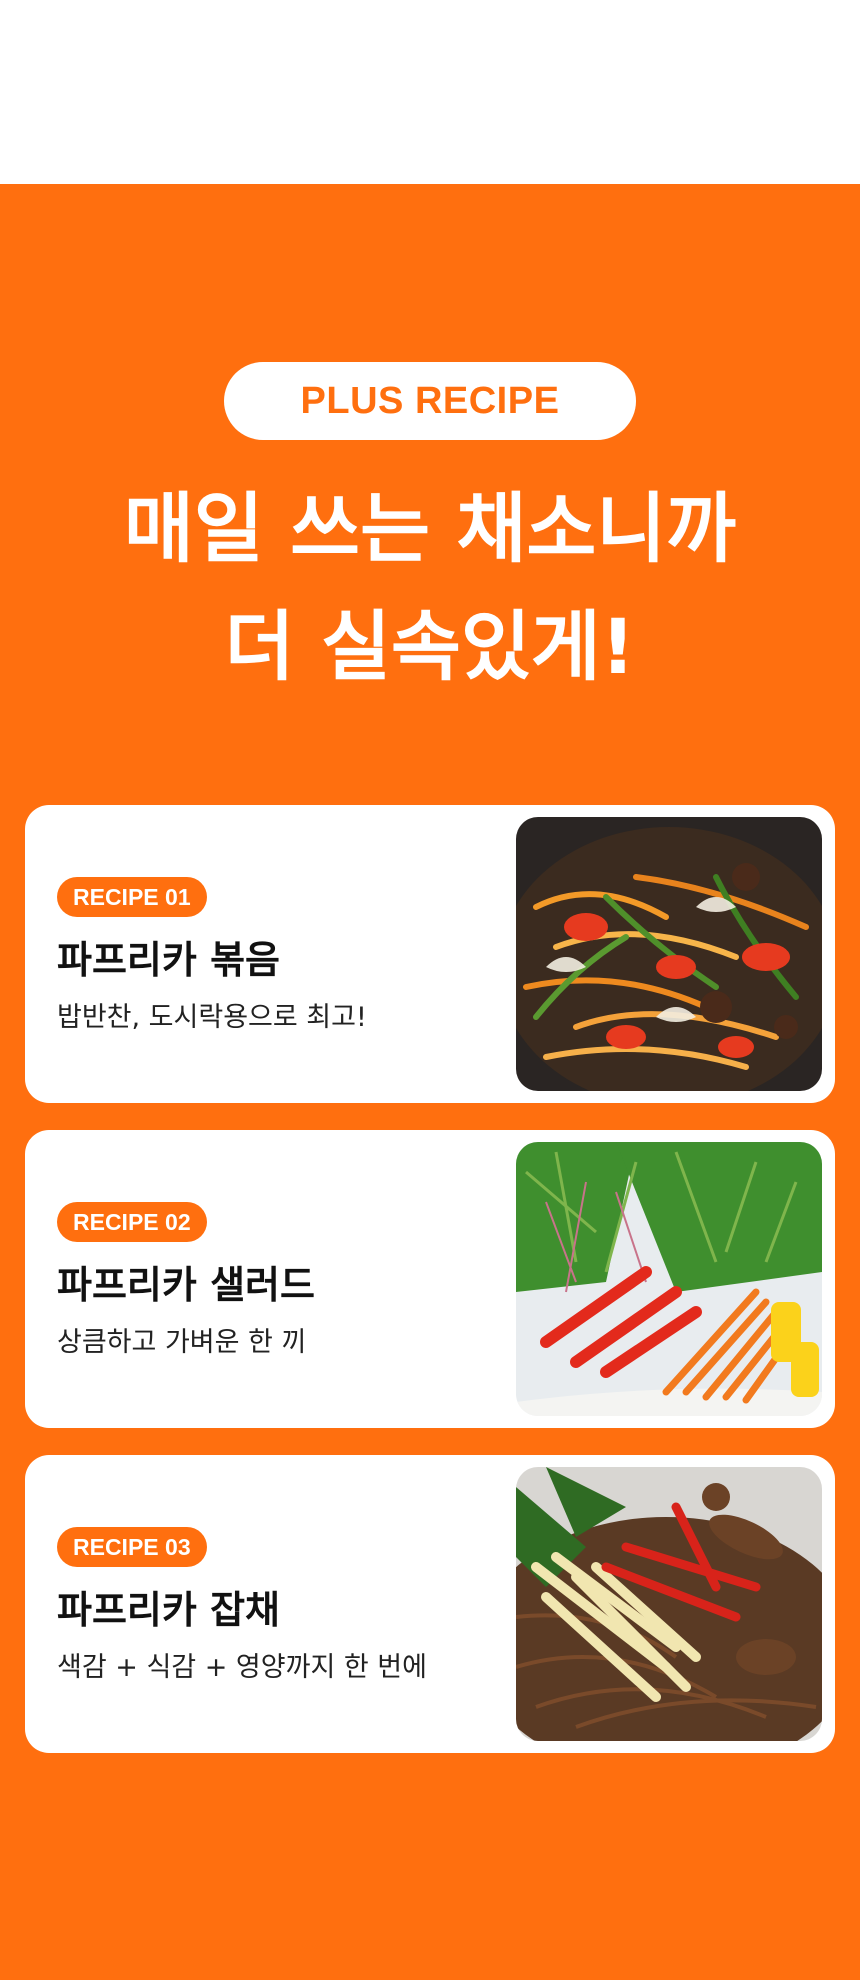 The height and width of the screenshot is (1980, 860). Describe the element at coordinates (132, 1222) in the screenshot. I see `recipe-badge: RECIPE 02` at that location.